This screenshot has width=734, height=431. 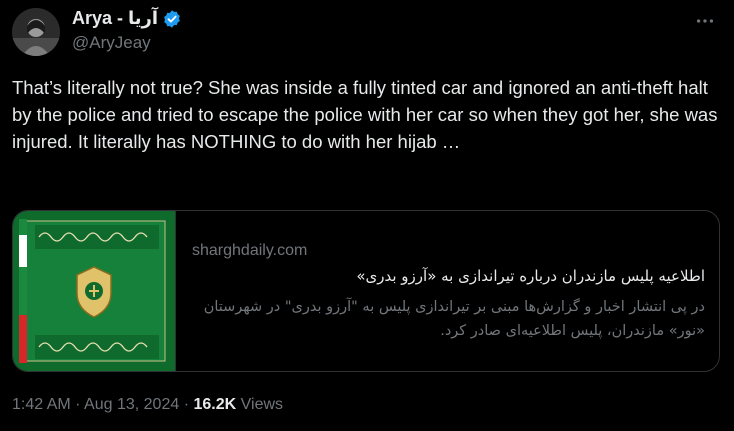 What do you see at coordinates (250, 250) in the screenshot?
I see `card-domain: sharghdaily.com` at bounding box center [250, 250].